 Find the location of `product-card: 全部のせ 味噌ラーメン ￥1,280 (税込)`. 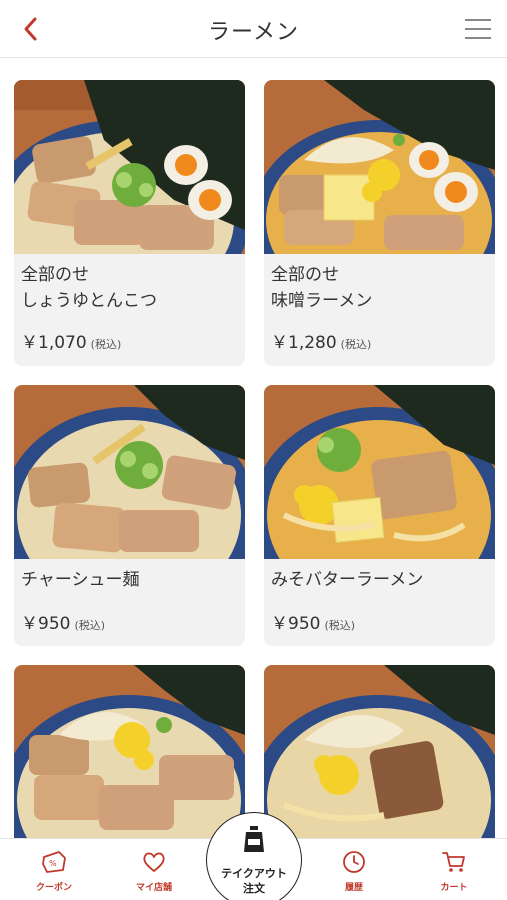

product-card: 全部のせ 味噌ラーメン ￥1,280 (税込) is located at coordinates (379, 223).